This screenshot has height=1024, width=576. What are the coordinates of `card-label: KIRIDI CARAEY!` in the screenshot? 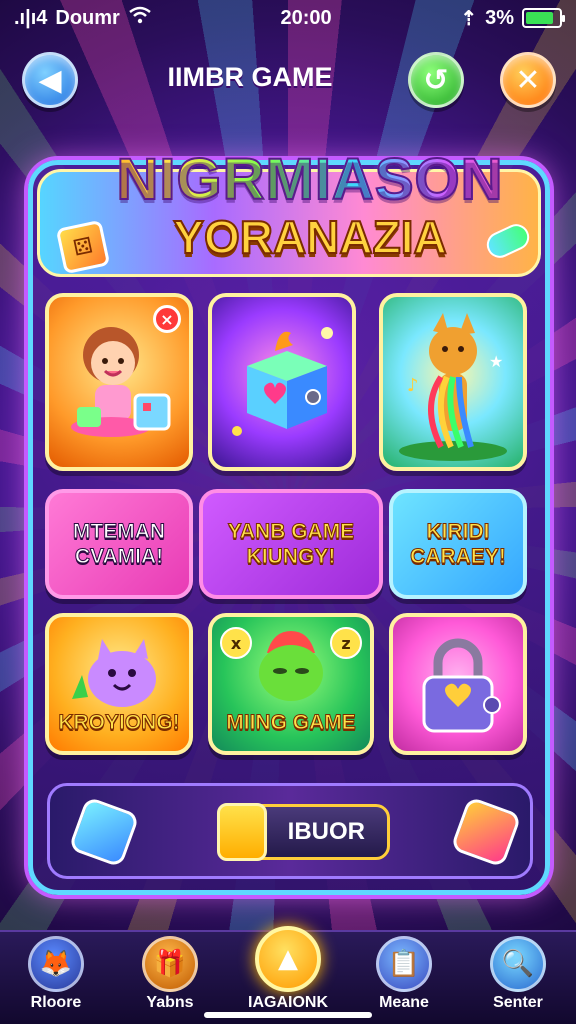 It's located at (458, 543).